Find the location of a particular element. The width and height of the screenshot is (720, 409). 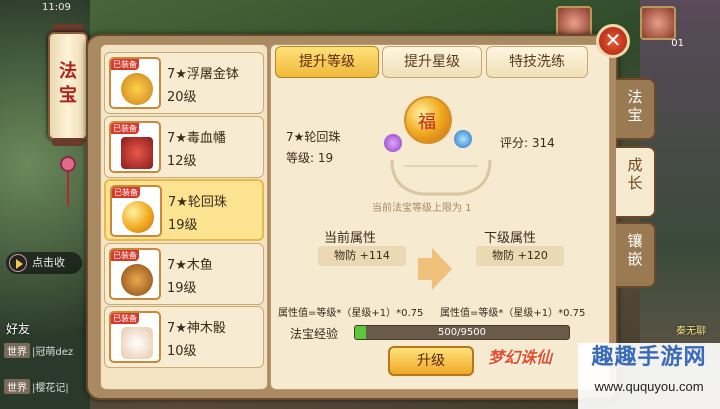

tab-upgrade-star: 提升星级 is located at coordinates (432, 62).